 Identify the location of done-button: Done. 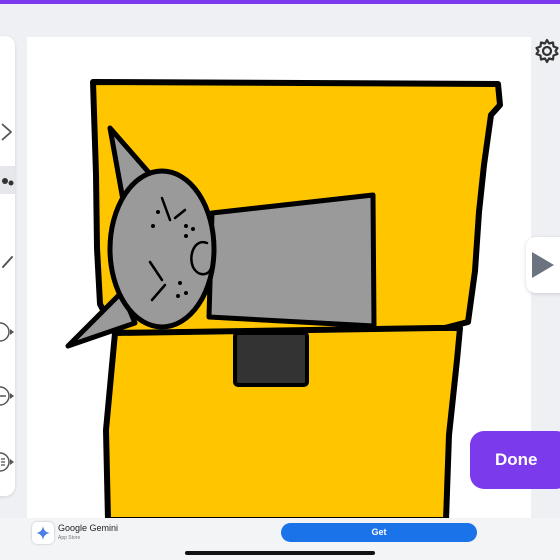
(515, 460).